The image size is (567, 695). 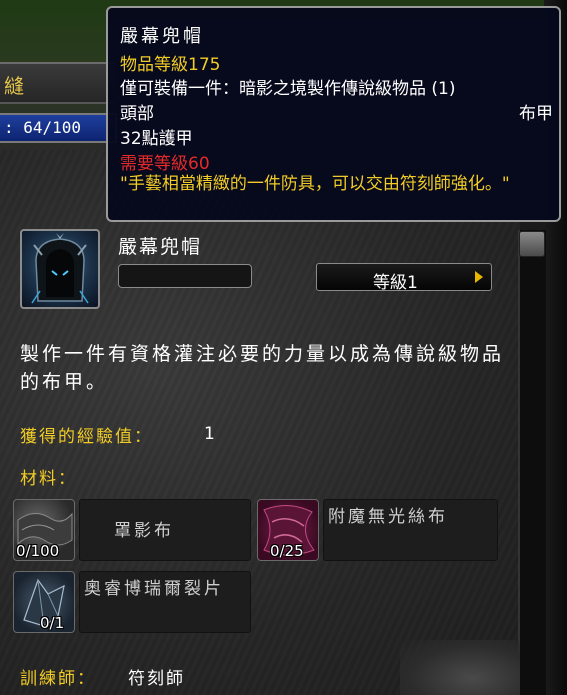 I want to click on scrollbar-thumb, so click(x=532, y=244).